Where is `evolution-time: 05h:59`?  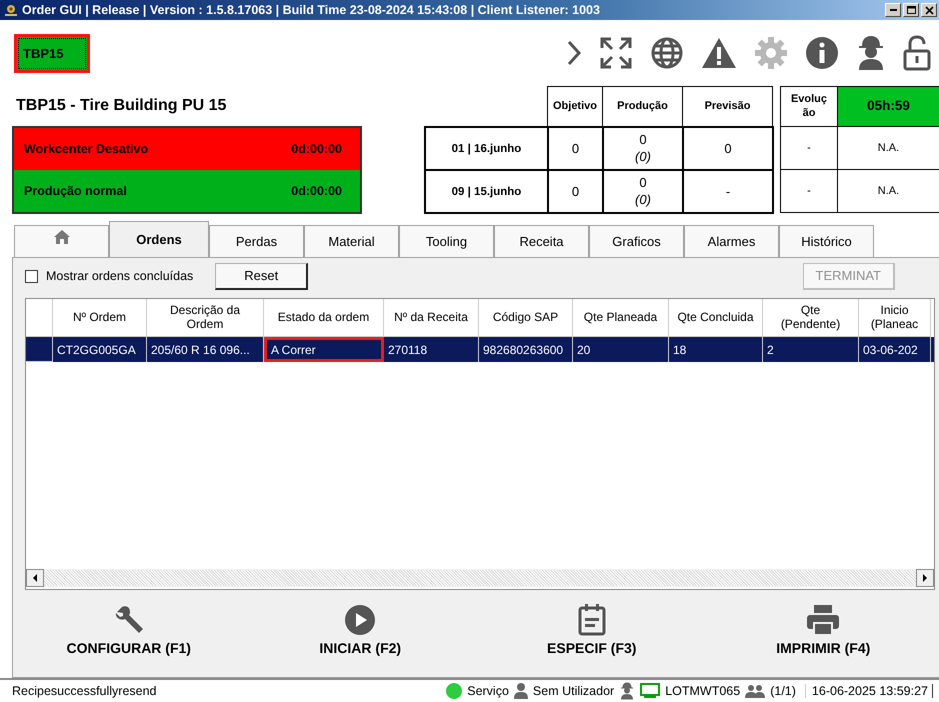
evolution-time: 05h:59 is located at coordinates (888, 106).